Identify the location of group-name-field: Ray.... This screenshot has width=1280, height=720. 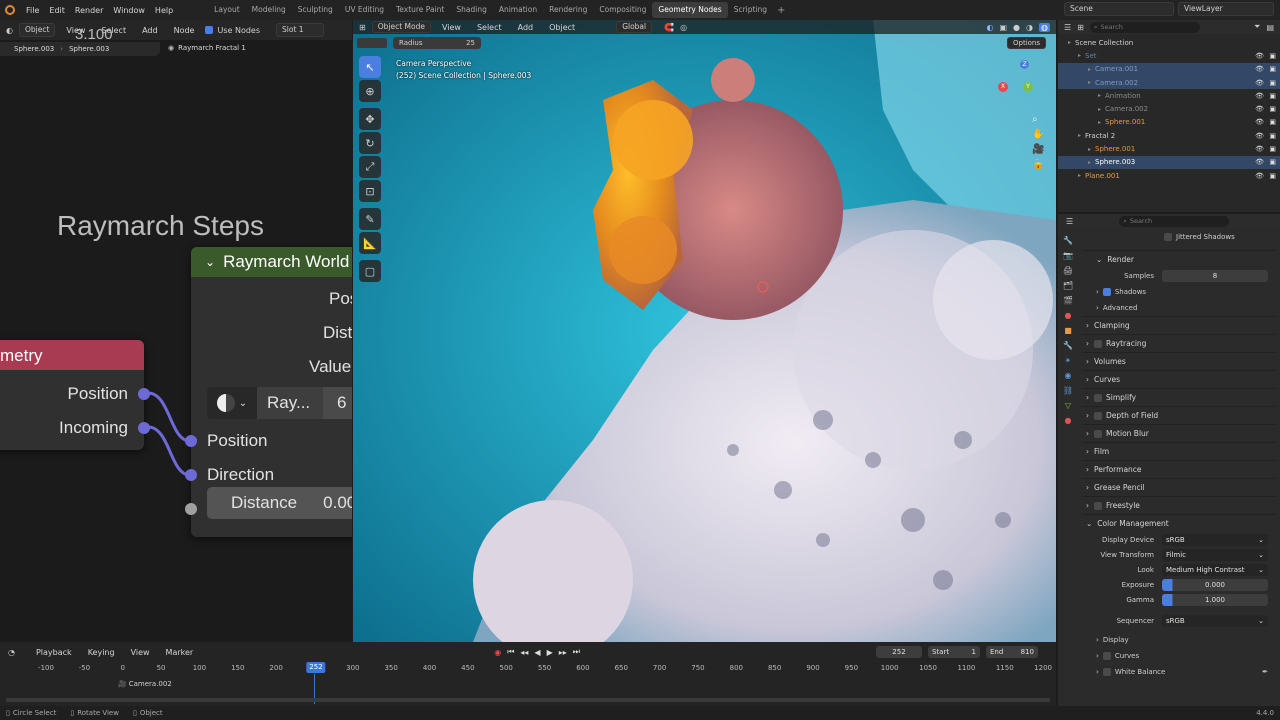
(290, 403).